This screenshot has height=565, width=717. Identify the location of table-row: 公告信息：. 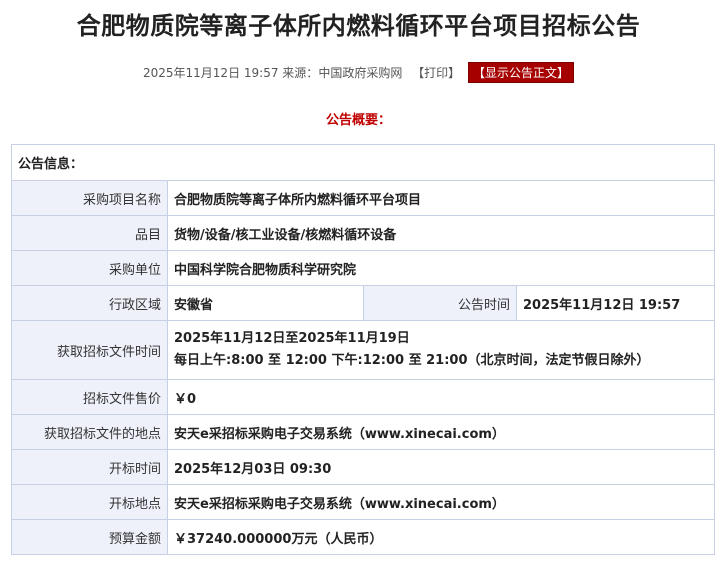
(363, 162).